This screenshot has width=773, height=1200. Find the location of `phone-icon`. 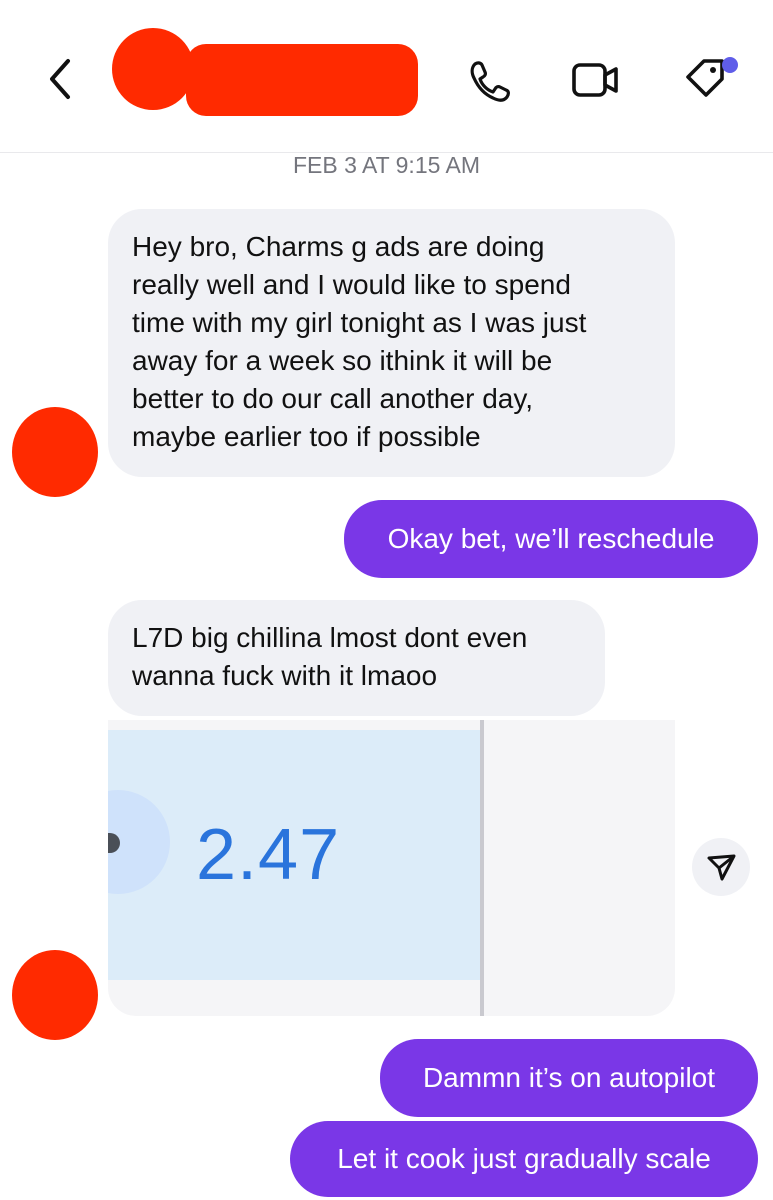

phone-icon is located at coordinates (489, 80).